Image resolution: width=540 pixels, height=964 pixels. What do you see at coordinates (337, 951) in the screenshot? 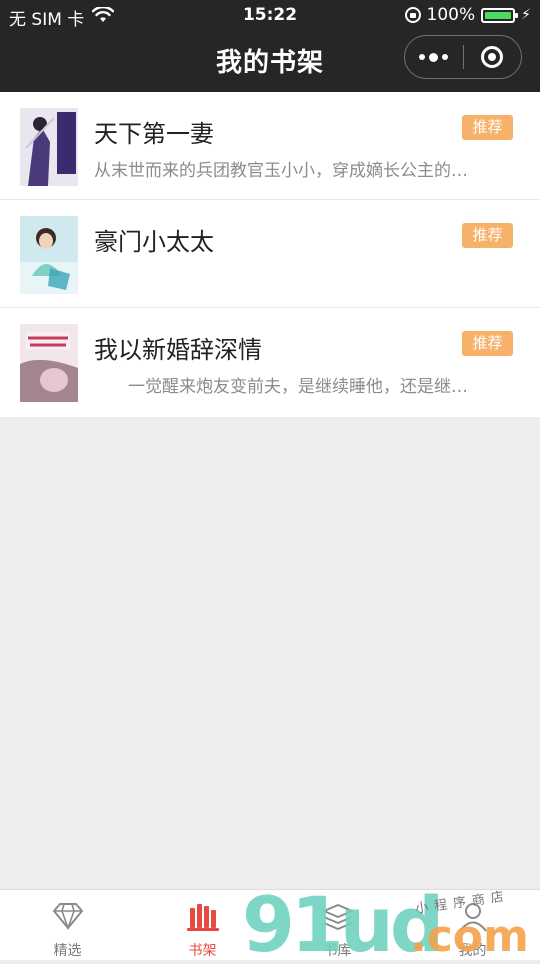
I see `tab-label: 书库` at bounding box center [337, 951].